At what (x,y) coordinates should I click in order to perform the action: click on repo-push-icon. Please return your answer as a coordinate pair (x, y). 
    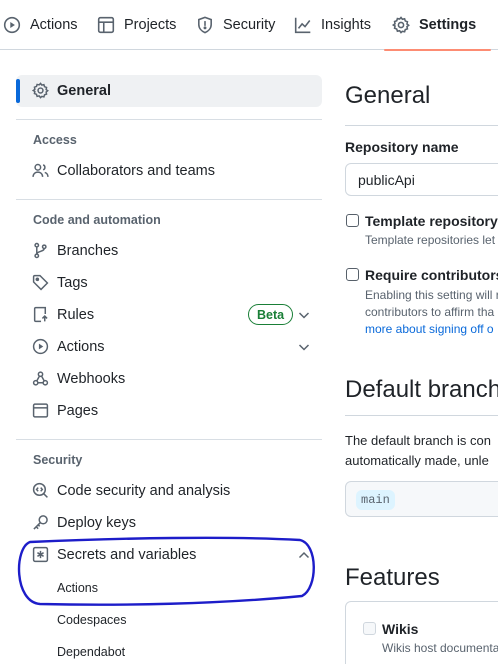
    Looking at the image, I should click on (41, 315).